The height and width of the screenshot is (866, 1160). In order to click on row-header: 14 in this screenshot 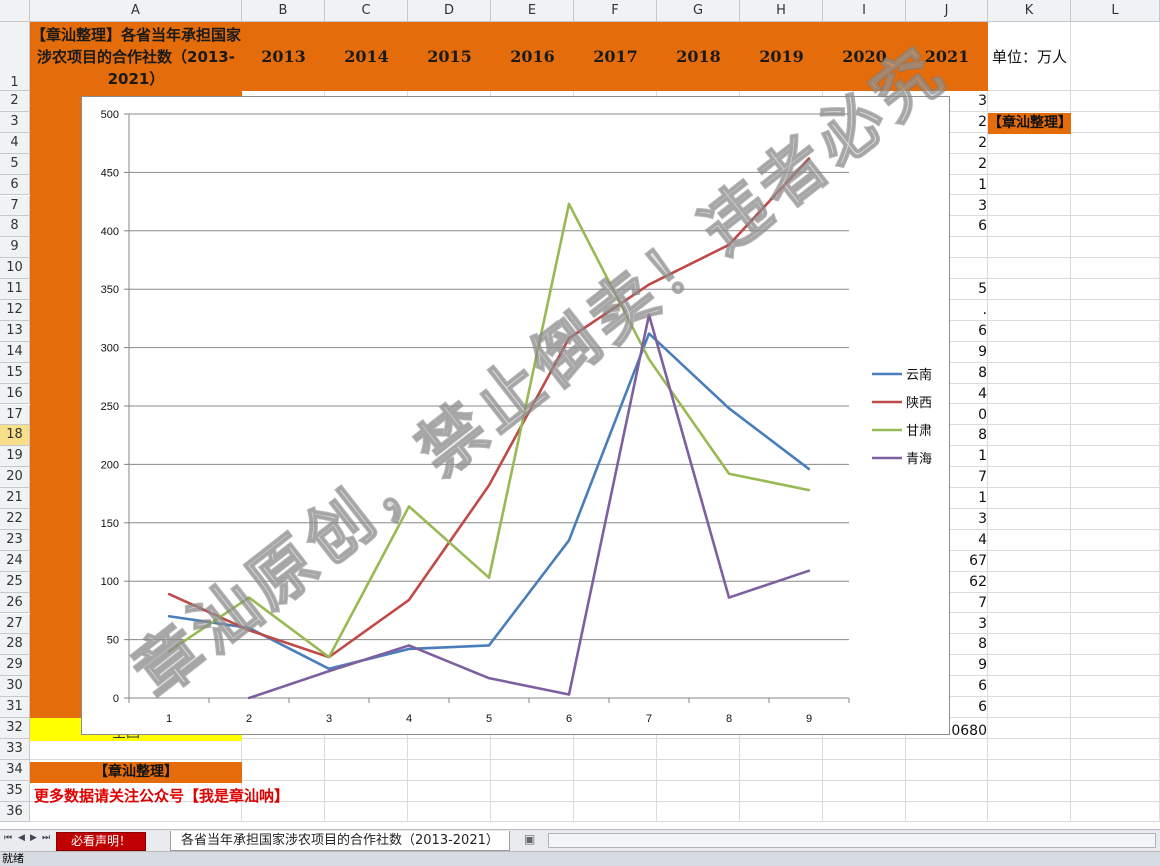, I will do `click(15, 352)`.